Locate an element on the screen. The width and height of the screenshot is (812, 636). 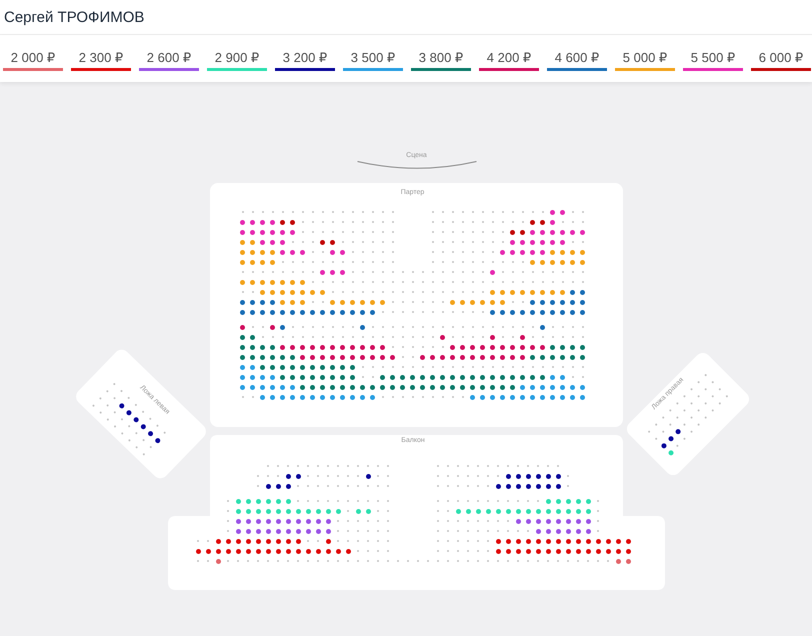
page-title: Сергей ТРОФИМОВ is located at coordinates (74, 17).